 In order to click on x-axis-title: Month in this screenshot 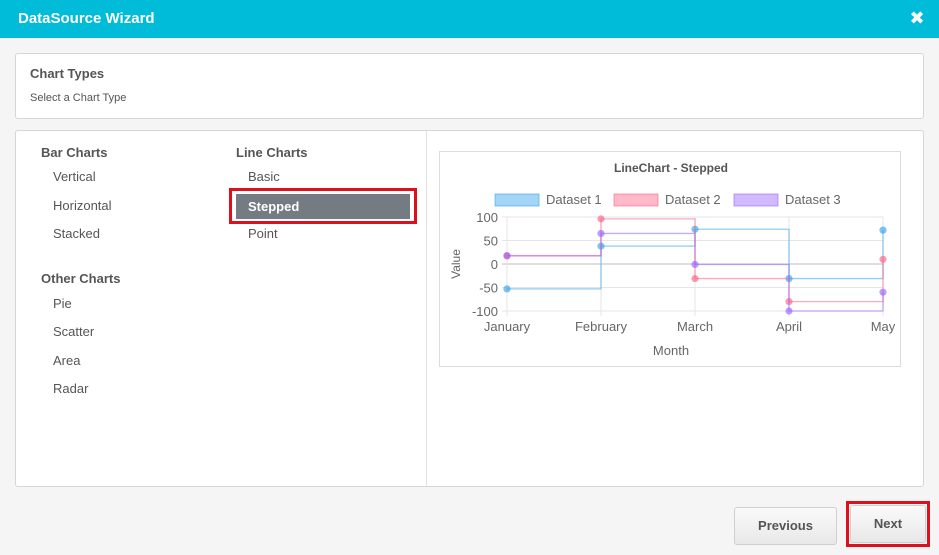, I will do `click(671, 350)`.